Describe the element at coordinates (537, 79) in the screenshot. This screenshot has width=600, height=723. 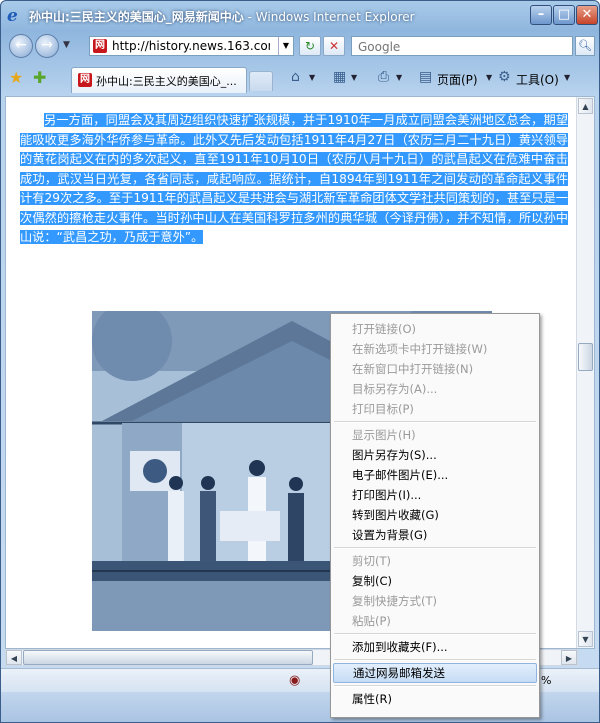
I see `tools-menu: 工具(O)` at that location.